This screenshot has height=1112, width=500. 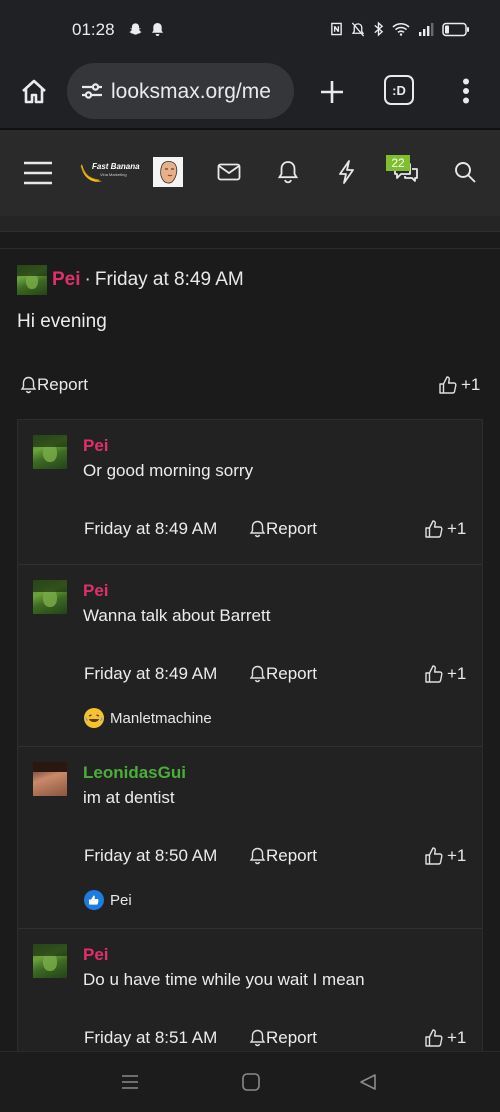 What do you see at coordinates (62, 321) in the screenshot?
I see `post-body: Hi evening` at bounding box center [62, 321].